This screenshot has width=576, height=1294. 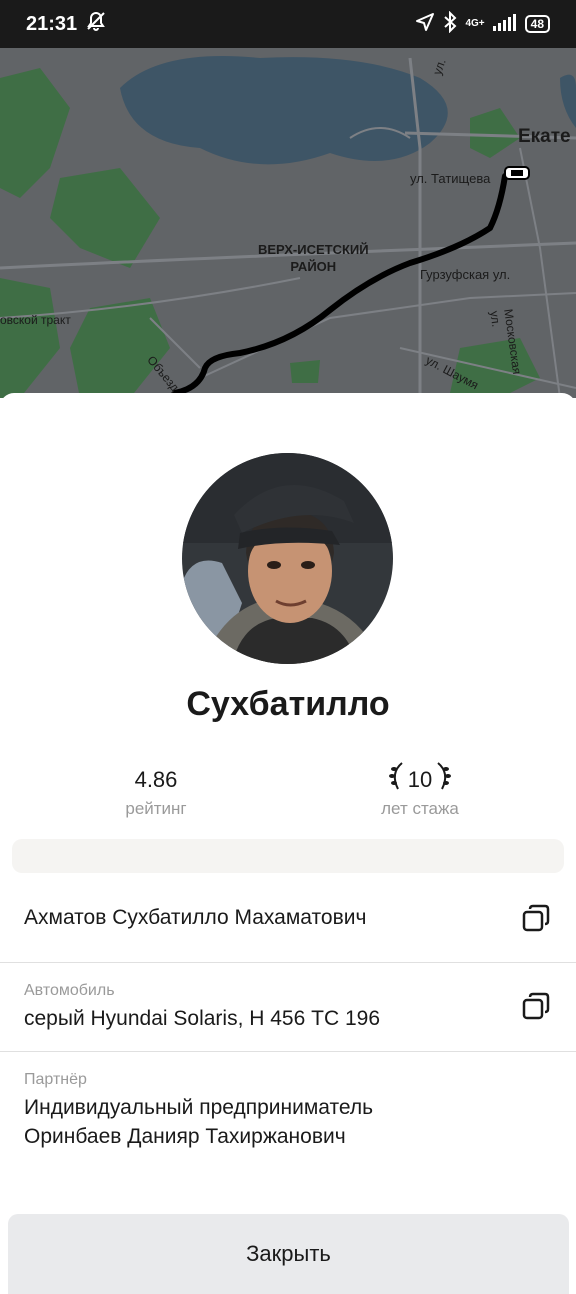 I want to click on driver-photo, so click(x=287, y=558).